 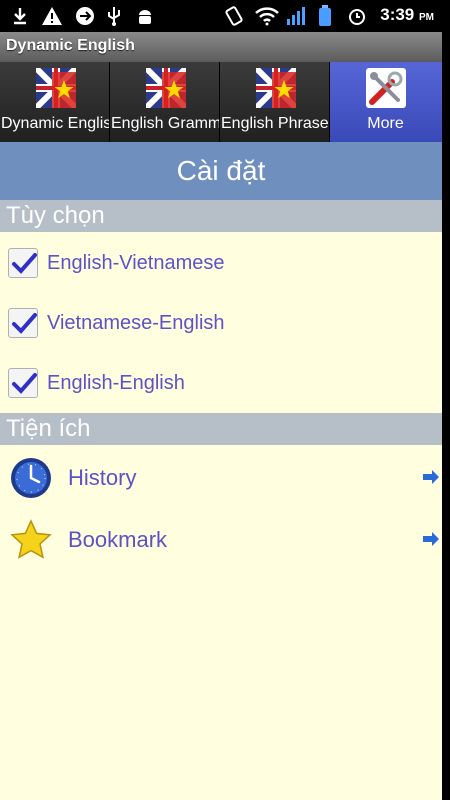 I want to click on option-english-vietnamese: English-Vietnamese, so click(x=221, y=263).